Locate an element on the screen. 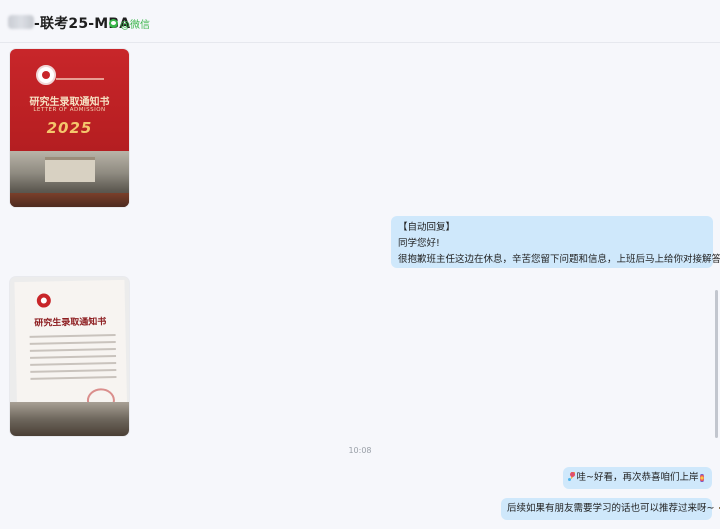 The image size is (720, 529). auto-reply-line-1: 【自动回复】 is located at coordinates (427, 227).